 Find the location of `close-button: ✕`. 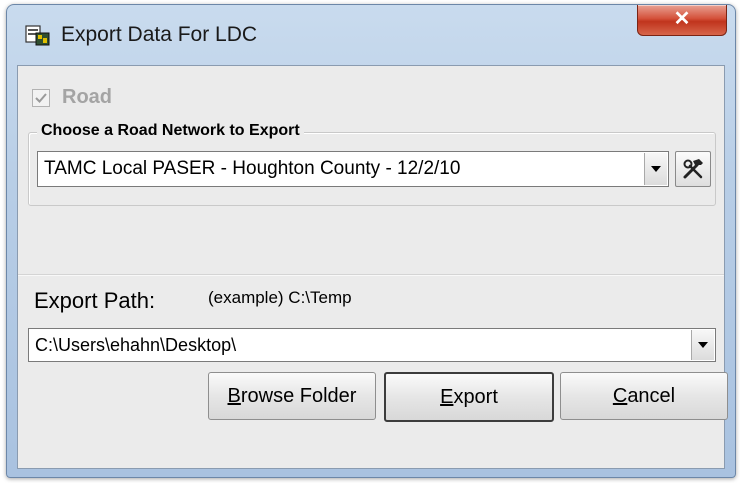

close-button: ✕ is located at coordinates (682, 20).